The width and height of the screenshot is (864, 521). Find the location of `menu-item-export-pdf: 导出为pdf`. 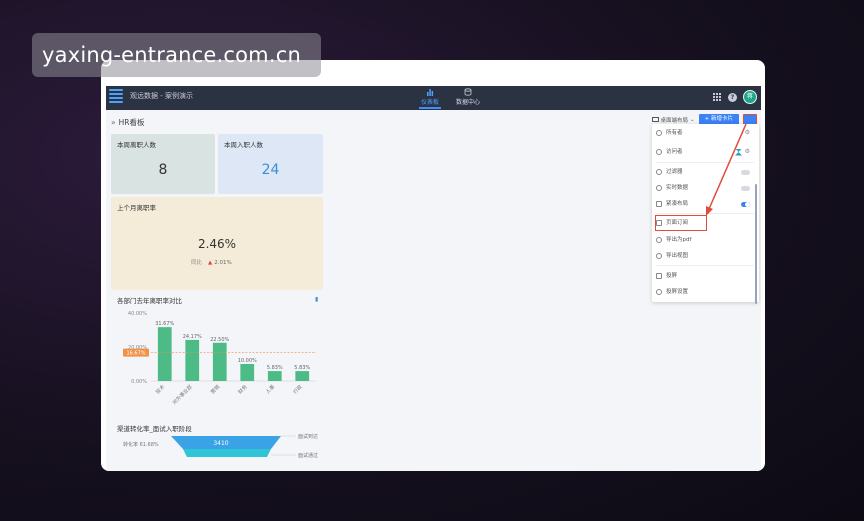

menu-item-export-pdf: 导出为pdf is located at coordinates (705, 240).